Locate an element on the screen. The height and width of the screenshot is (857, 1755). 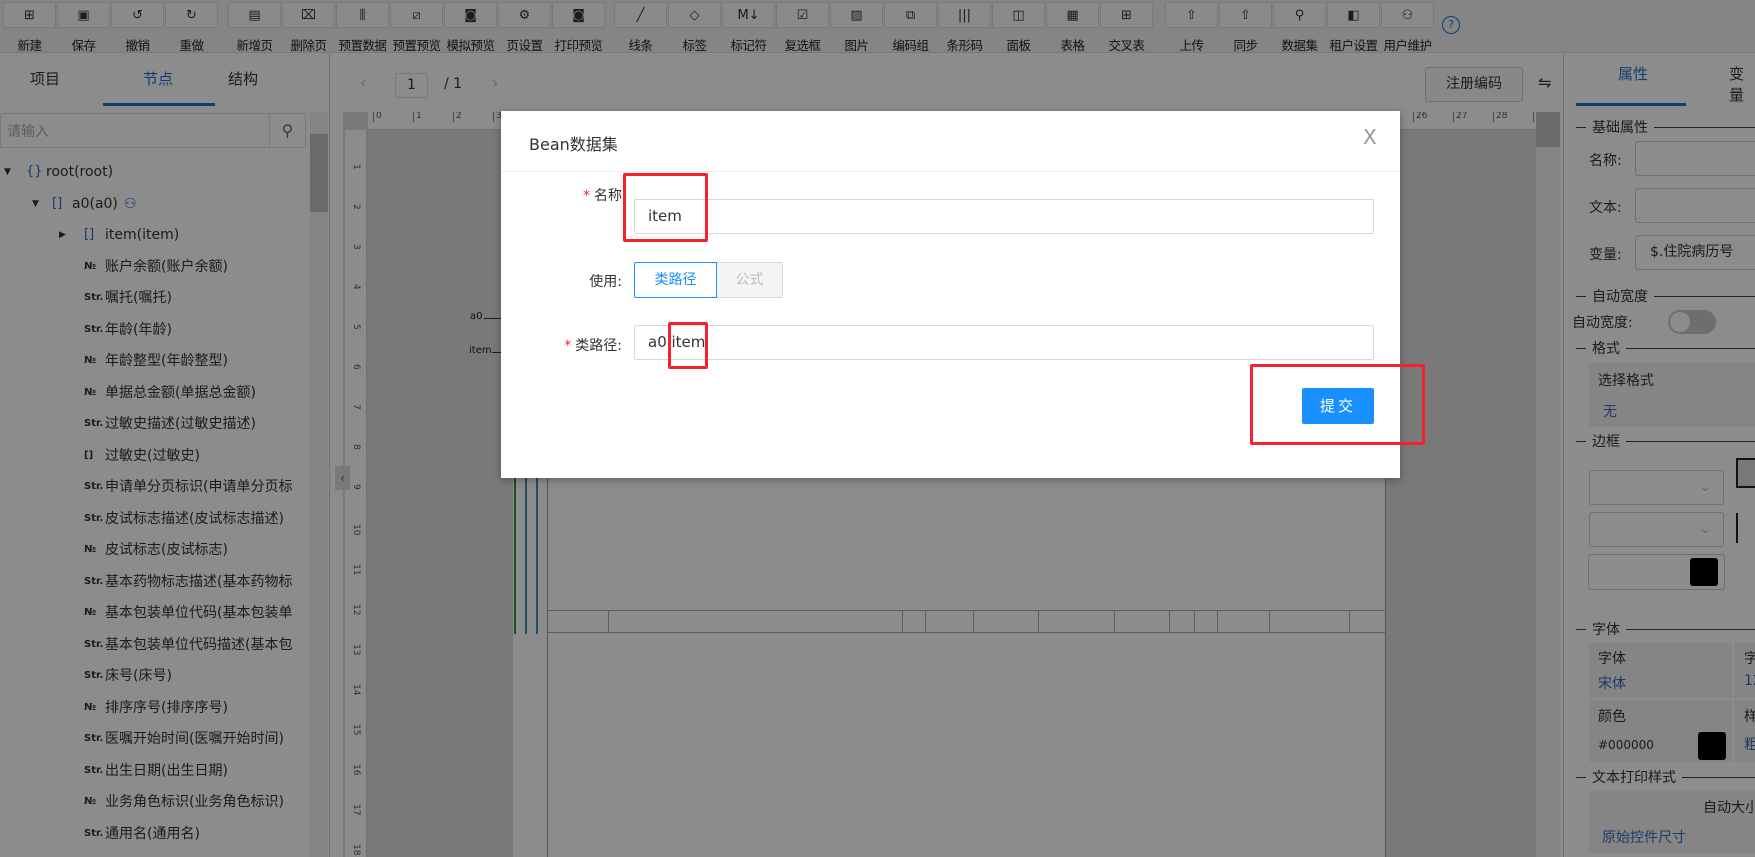
close-icon: X is located at coordinates (1370, 137).